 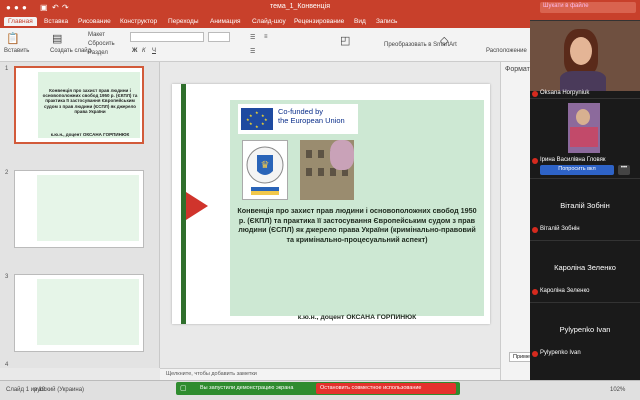 I want to click on participant-video, so click(x=585, y=56).